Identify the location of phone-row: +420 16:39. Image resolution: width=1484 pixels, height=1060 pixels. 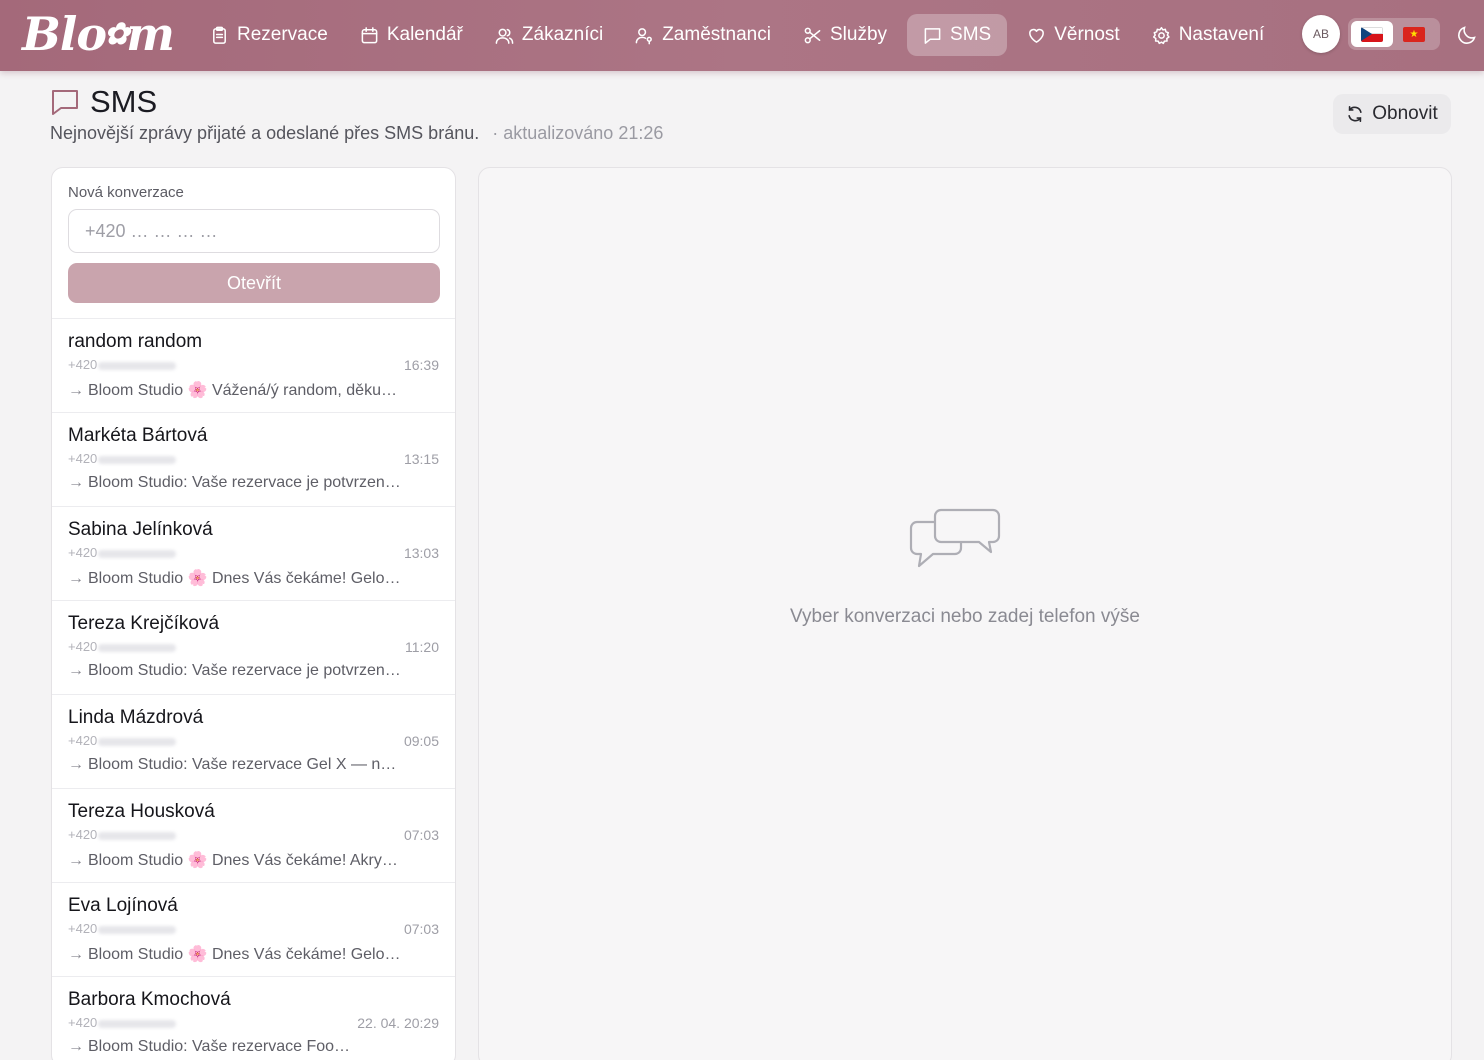
(253, 364).